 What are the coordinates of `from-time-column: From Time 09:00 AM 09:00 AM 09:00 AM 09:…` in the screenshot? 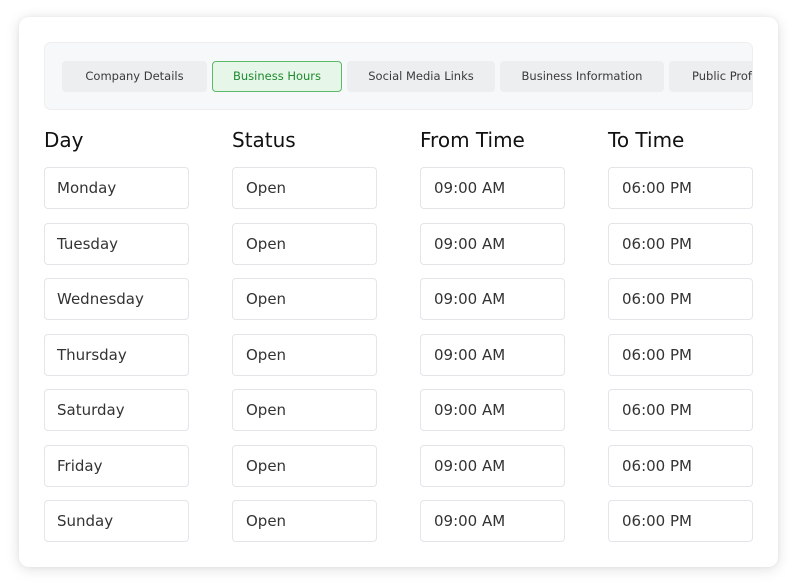 It's located at (492, 340).